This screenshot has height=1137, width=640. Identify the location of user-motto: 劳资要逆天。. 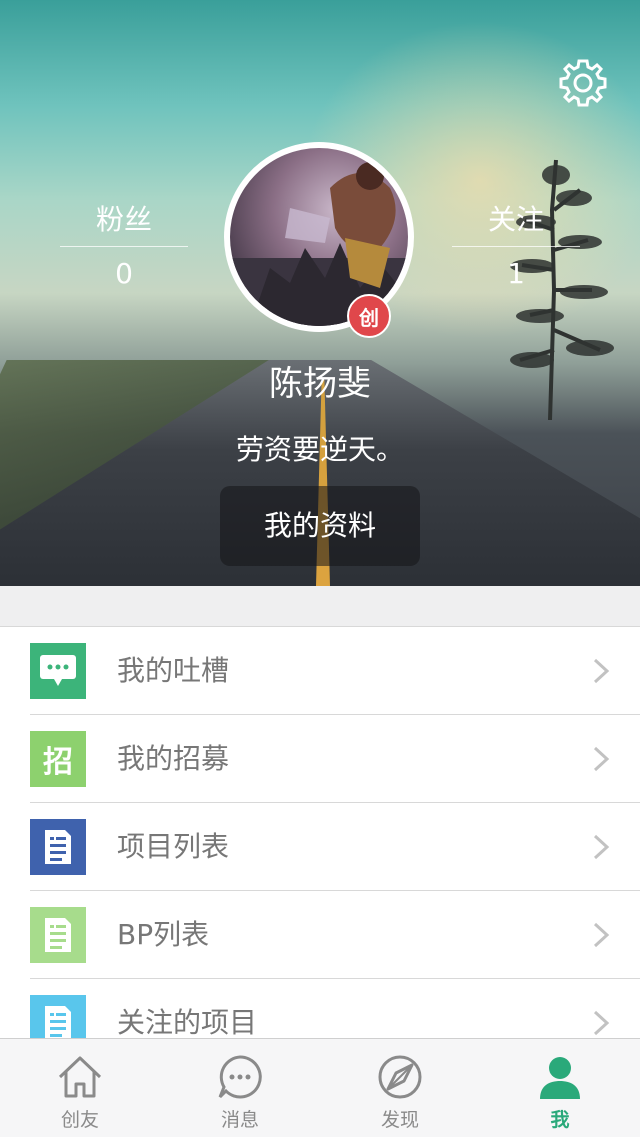
(319, 449).